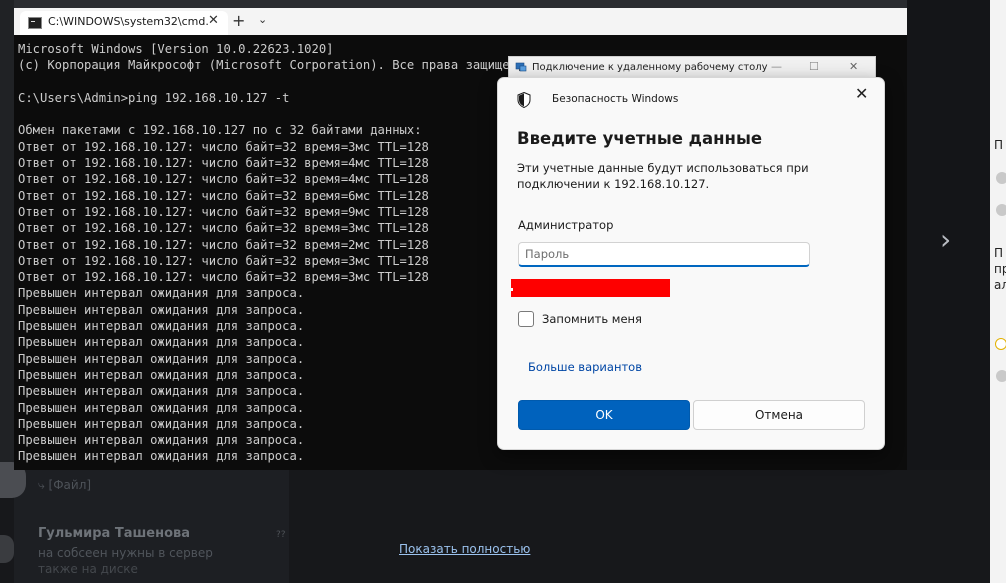 The height and width of the screenshot is (583, 1006). I want to click on background-top-strip, so click(503, 4).